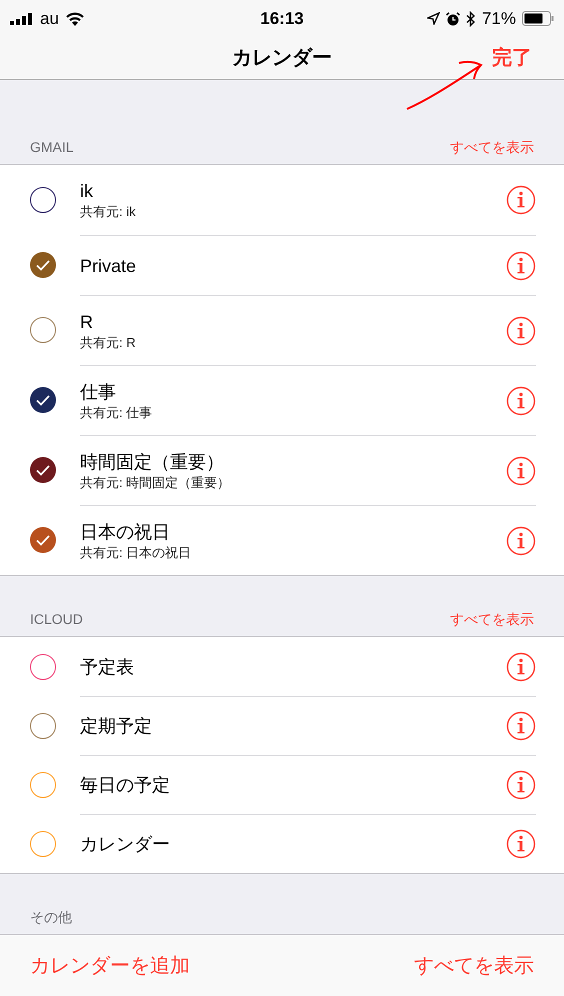  Describe the element at coordinates (282, 666) in the screenshot. I see `calendar-row: 予定表` at that location.